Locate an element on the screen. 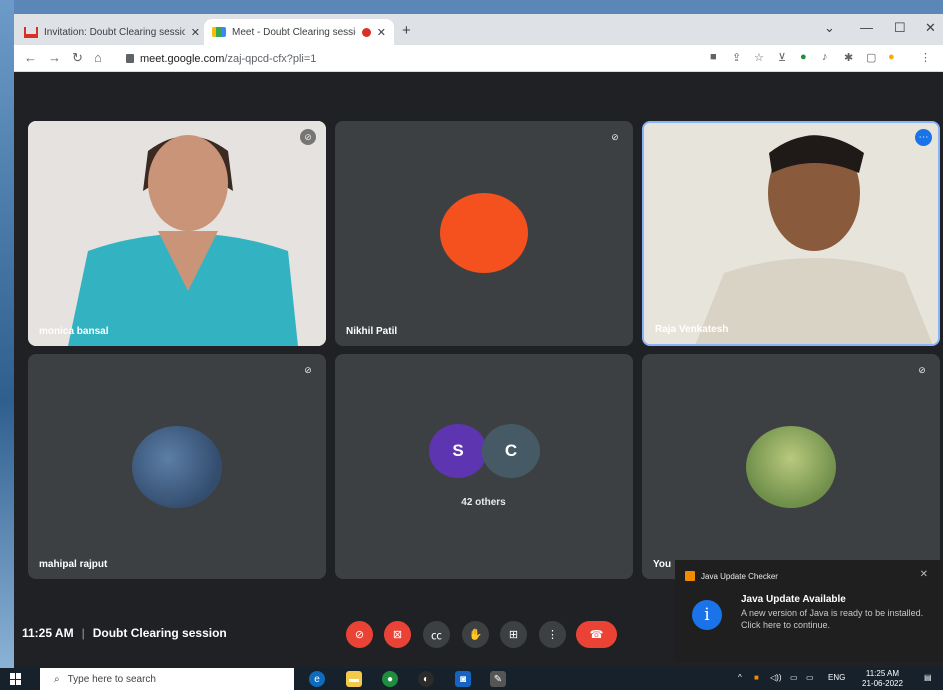 The image size is (943, 690). paint-icon: ✎ is located at coordinates (498, 679).